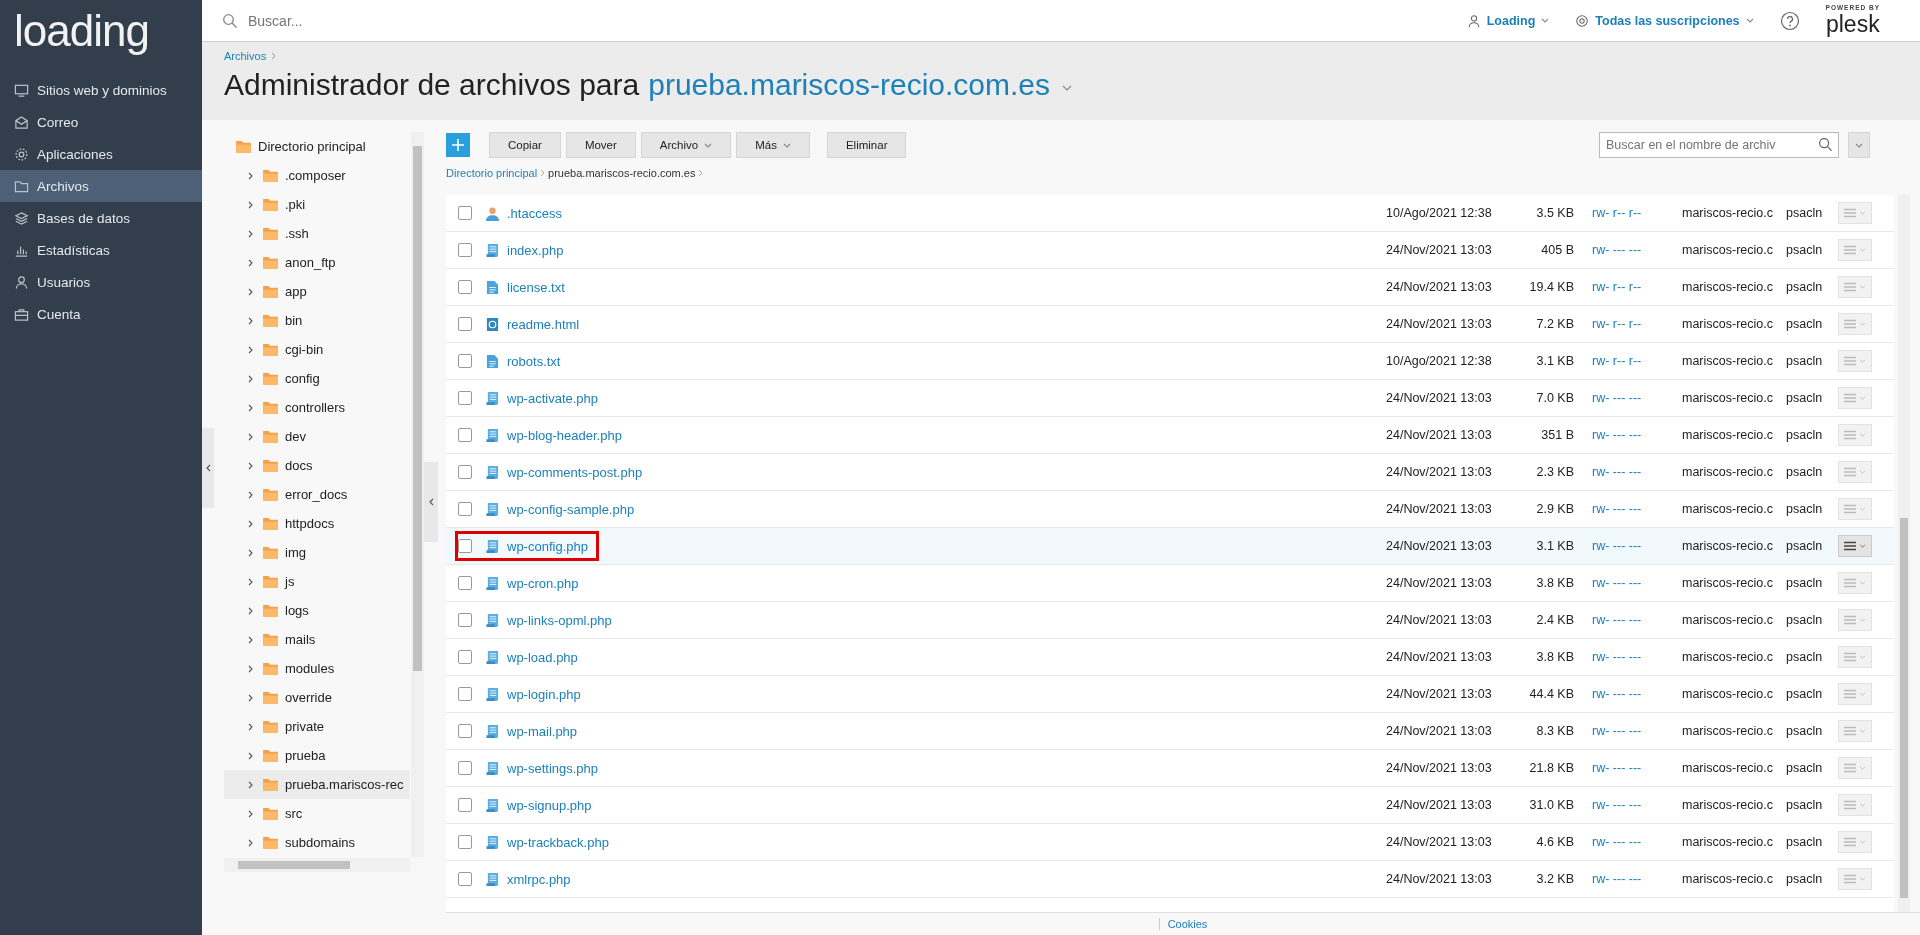 Image resolution: width=1920 pixels, height=935 pixels. What do you see at coordinates (317, 639) in the screenshot?
I see `tree-item: mails` at bounding box center [317, 639].